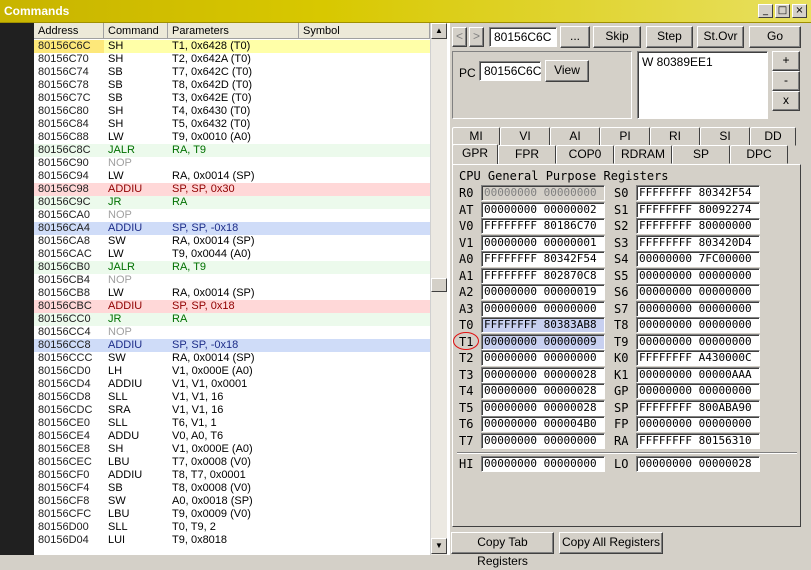 Image resolution: width=811 pixels, height=570 pixels. What do you see at coordinates (786, 81) in the screenshot?
I see `remove-breakpoint-button: -` at bounding box center [786, 81].